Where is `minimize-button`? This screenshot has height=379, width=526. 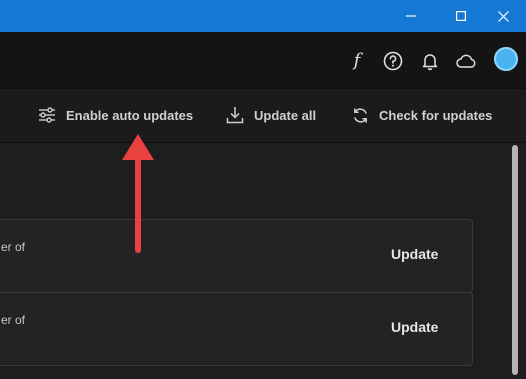
minimize-button is located at coordinates (411, 16).